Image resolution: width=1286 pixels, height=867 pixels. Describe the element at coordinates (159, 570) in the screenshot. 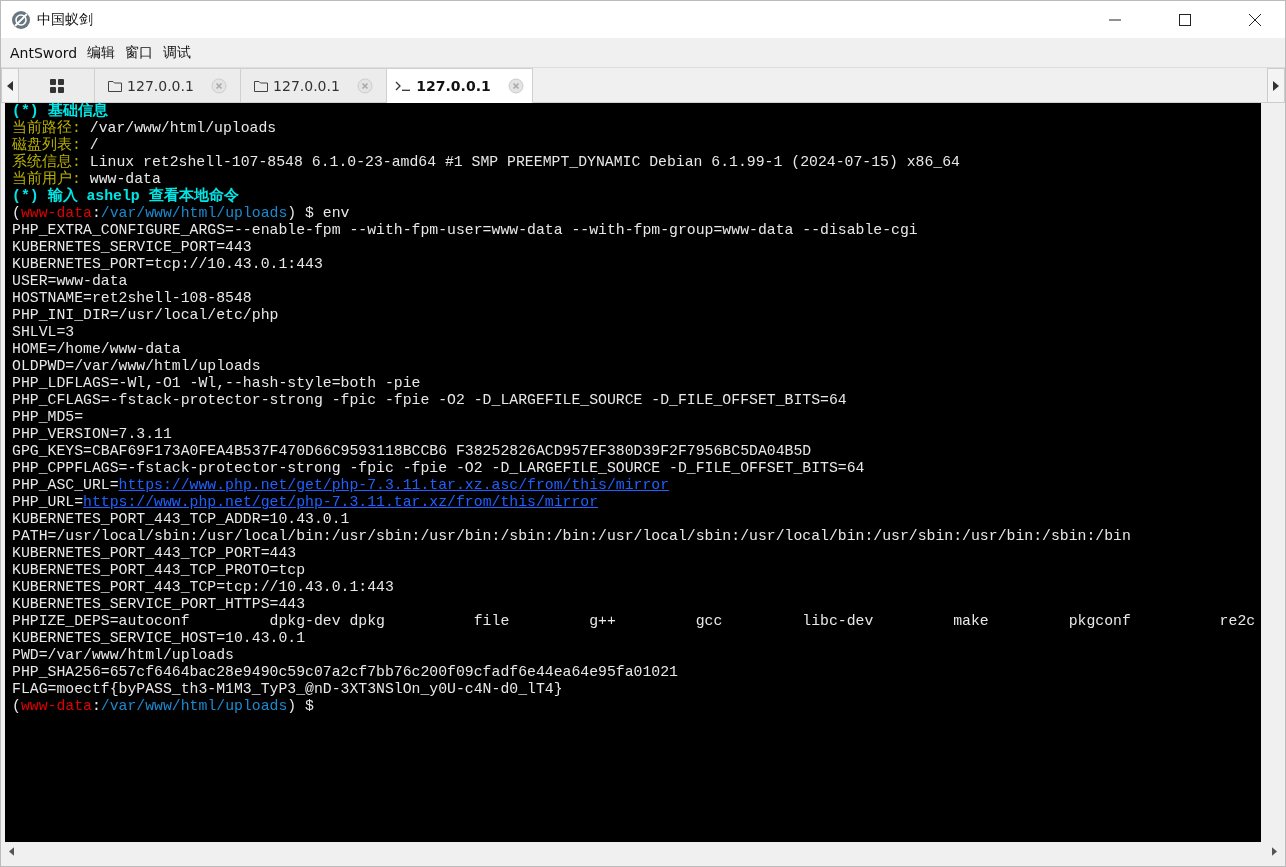

I see `output-line: KUBERNETES_PORT_443_TCP_PROTO=tcp` at that location.